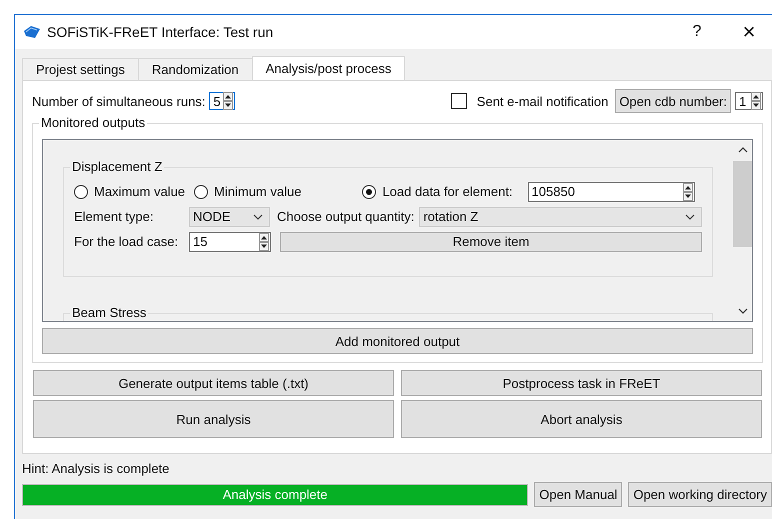  Describe the element at coordinates (140, 191) in the screenshot. I see `radio-label: Maximum value` at that location.